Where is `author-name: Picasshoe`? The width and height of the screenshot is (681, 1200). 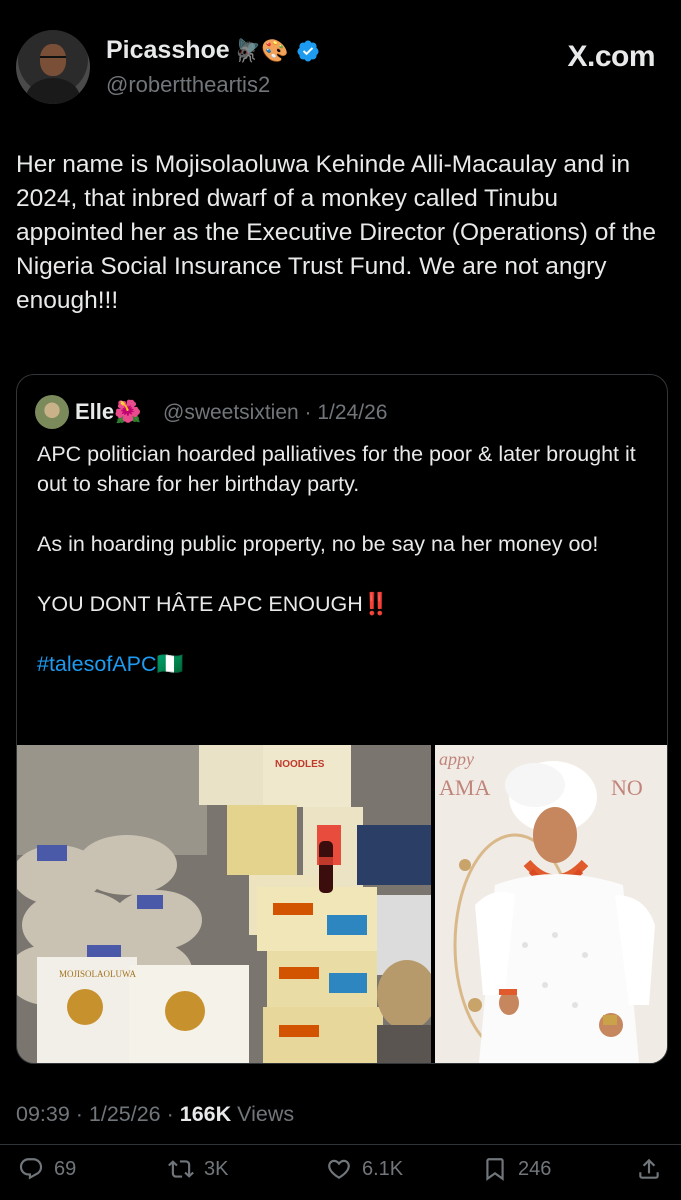
author-name: Picasshoe is located at coordinates (168, 50).